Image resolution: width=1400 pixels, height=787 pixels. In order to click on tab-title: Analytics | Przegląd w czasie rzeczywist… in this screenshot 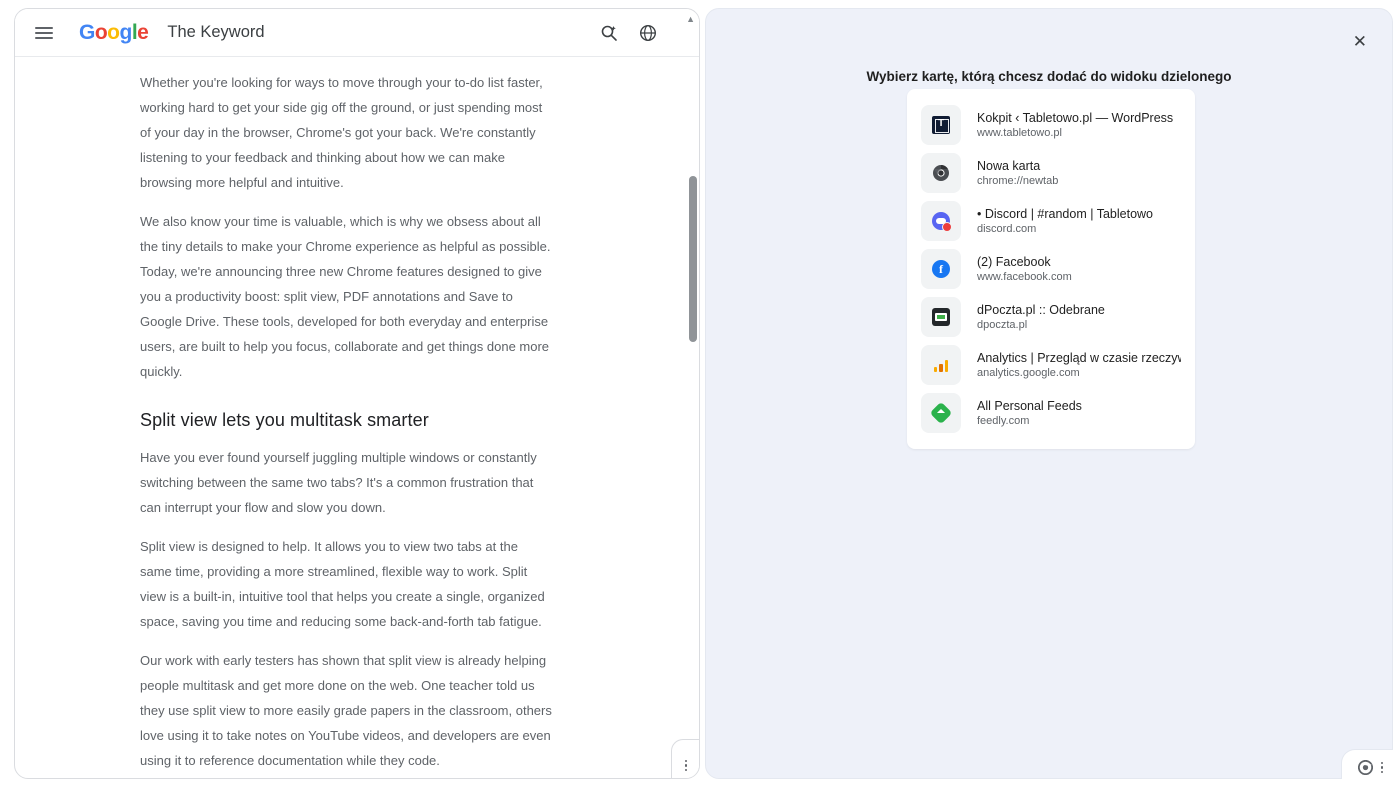, I will do `click(1079, 358)`.